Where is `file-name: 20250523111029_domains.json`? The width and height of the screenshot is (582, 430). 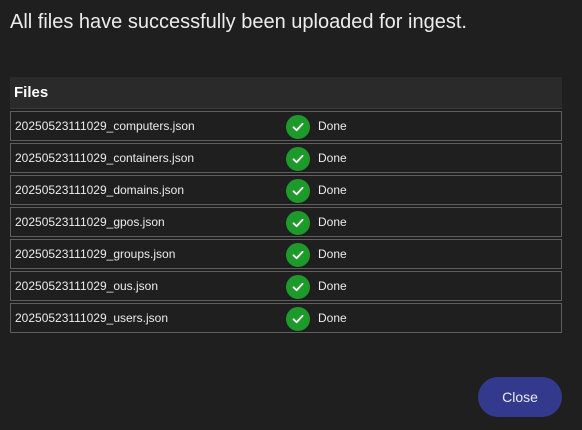 file-name: 20250523111029_domains.json is located at coordinates (100, 190).